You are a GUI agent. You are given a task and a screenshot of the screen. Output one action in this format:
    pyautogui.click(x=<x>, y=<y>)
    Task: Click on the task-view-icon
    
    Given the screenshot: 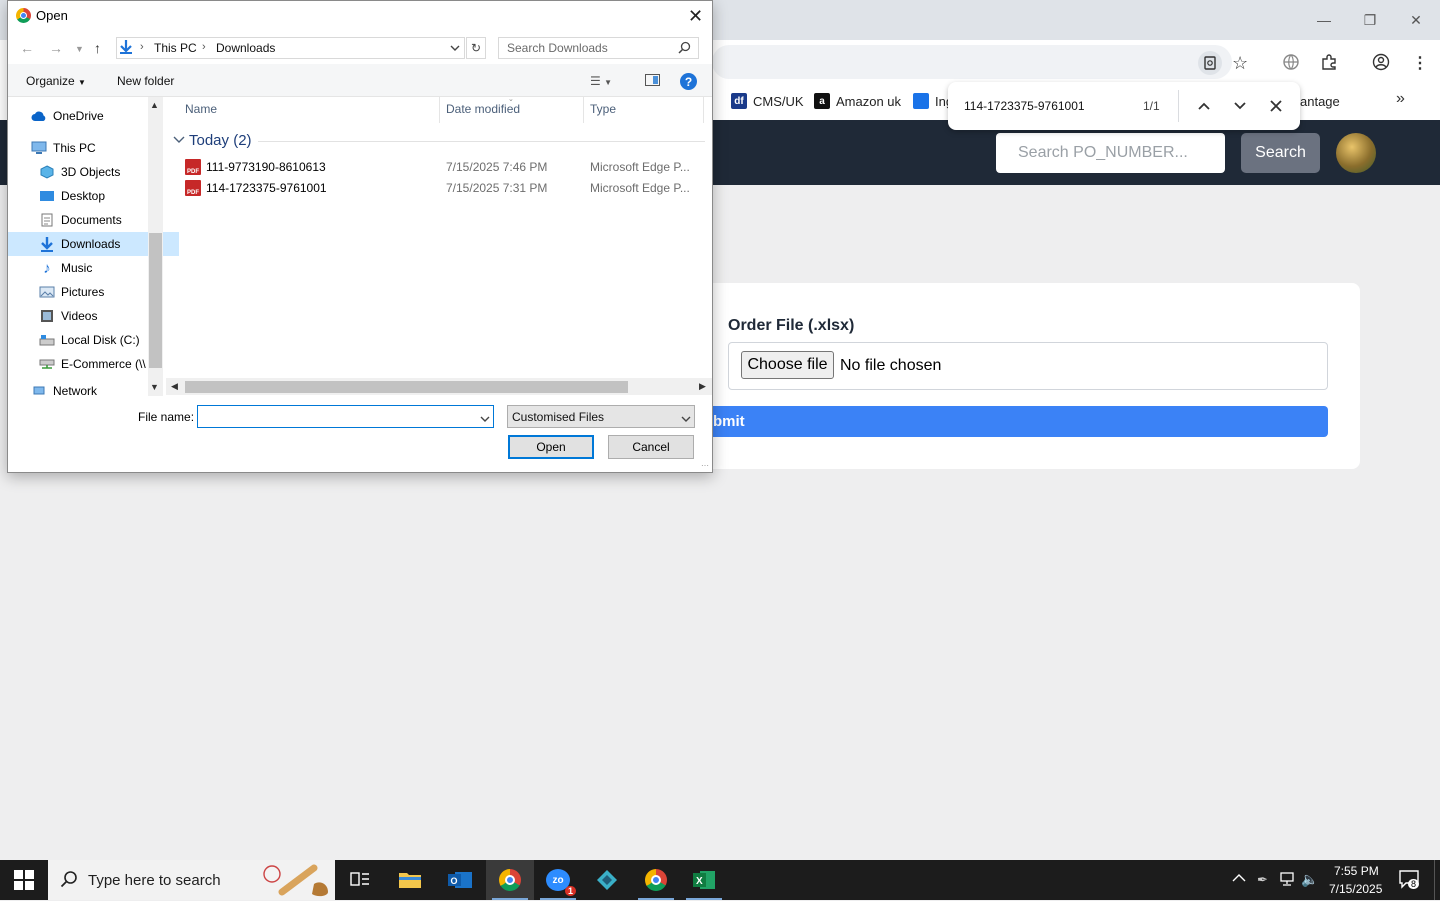 What is the action you would take?
    pyautogui.click(x=360, y=880)
    